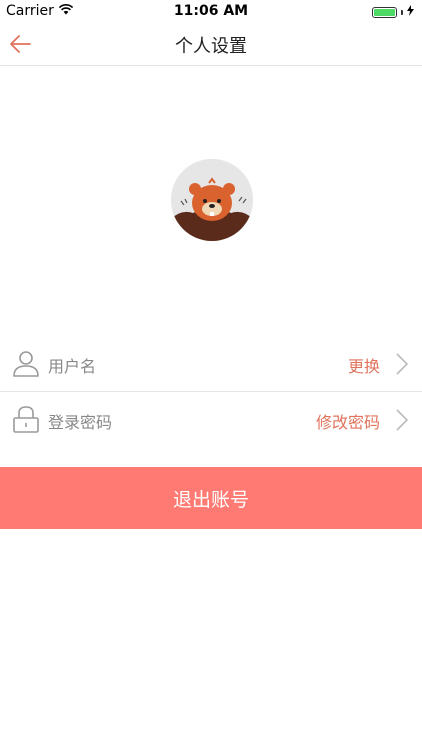  Describe the element at coordinates (410, 12) in the screenshot. I see `charging-icon` at that location.